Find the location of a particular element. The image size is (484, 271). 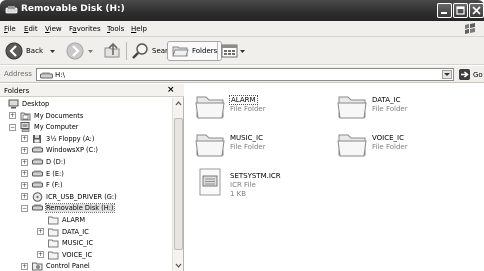

item-size: 1 KB is located at coordinates (238, 194).